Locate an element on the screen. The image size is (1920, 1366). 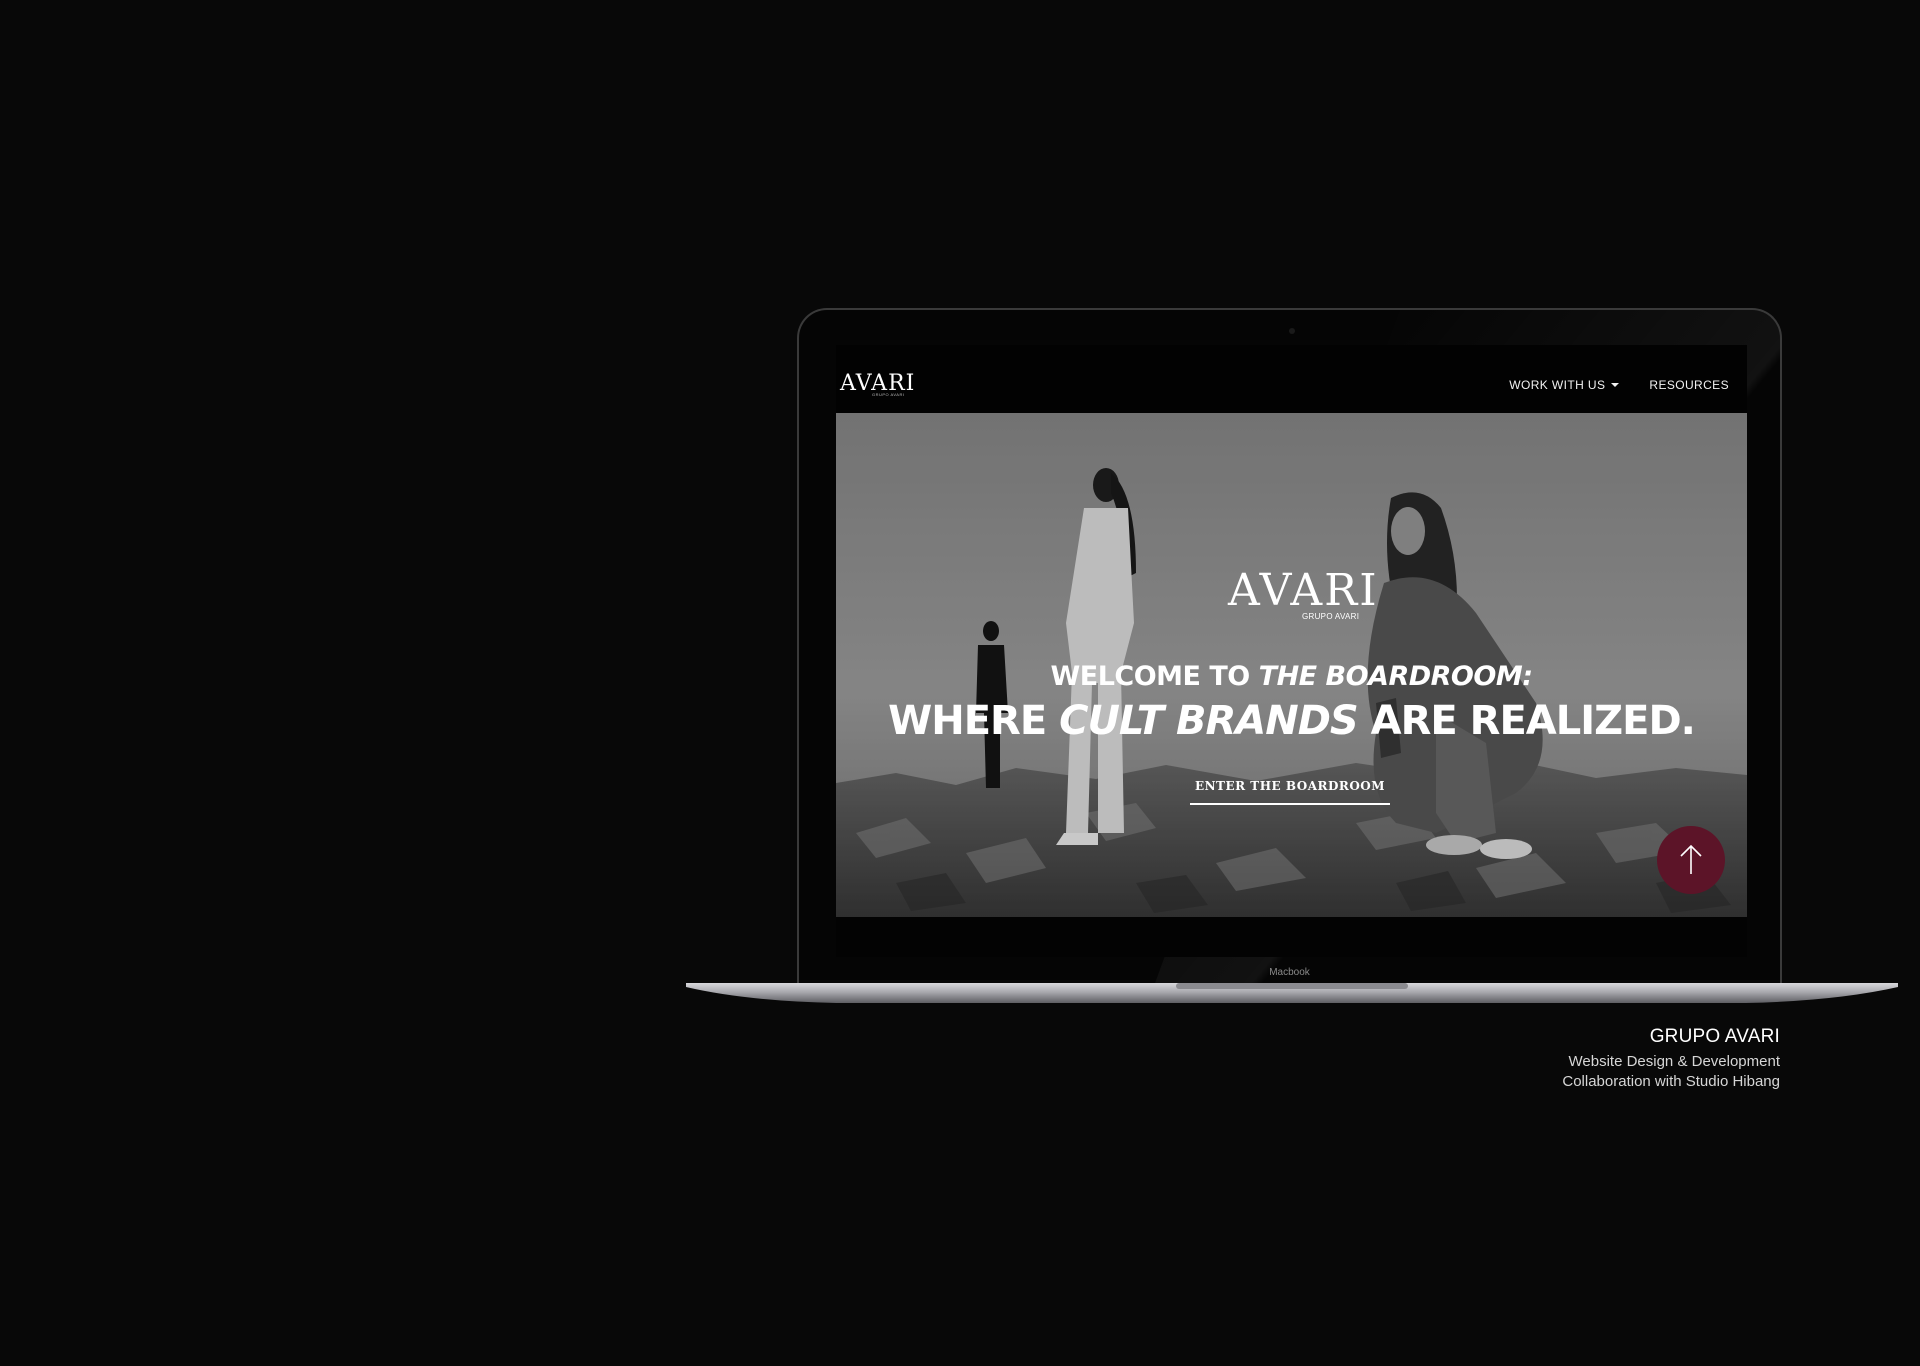
hero-heading-line1: WELCOME TO THE BOARDROOM: is located at coordinates (1291, 676).